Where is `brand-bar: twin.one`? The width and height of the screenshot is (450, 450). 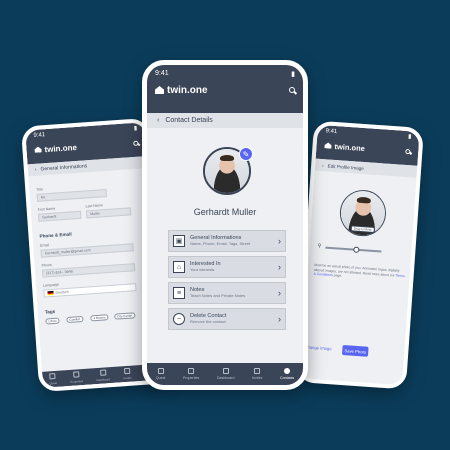 brand-bar: twin.one is located at coordinates (225, 90).